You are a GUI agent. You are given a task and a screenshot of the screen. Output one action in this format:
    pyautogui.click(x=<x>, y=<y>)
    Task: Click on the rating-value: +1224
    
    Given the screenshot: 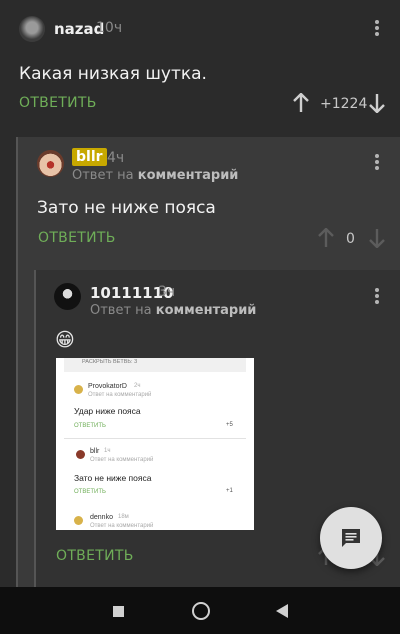 What is the action you would take?
    pyautogui.click(x=344, y=104)
    